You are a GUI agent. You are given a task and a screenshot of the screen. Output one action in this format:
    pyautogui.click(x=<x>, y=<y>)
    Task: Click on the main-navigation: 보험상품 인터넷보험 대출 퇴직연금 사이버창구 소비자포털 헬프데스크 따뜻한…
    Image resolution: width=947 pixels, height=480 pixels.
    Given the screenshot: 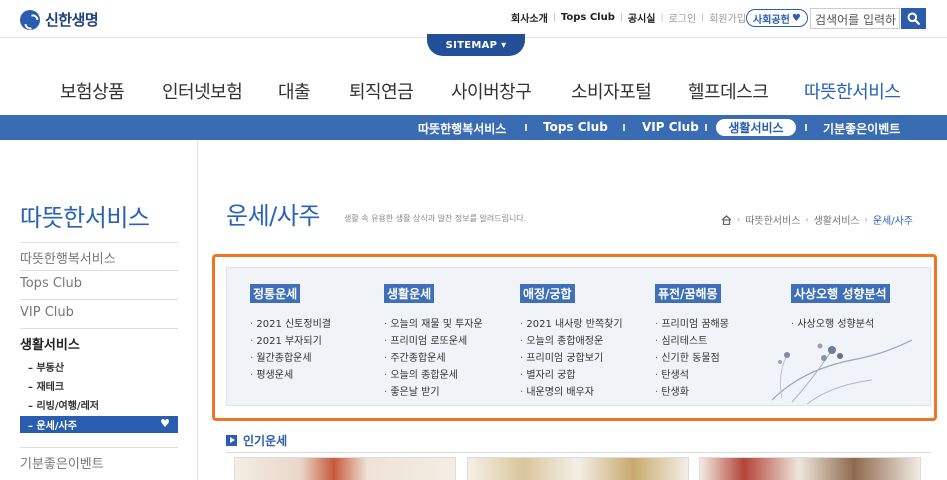 What is the action you would take?
    pyautogui.click(x=473, y=93)
    